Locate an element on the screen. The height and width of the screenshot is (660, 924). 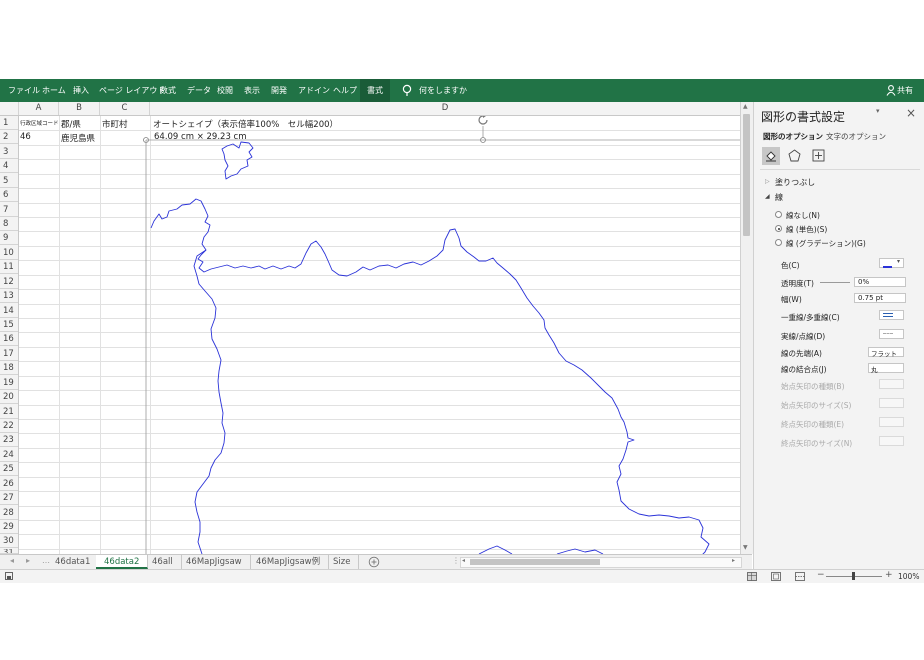
sheet-tab-46all: 46all is located at coordinates (163, 562).